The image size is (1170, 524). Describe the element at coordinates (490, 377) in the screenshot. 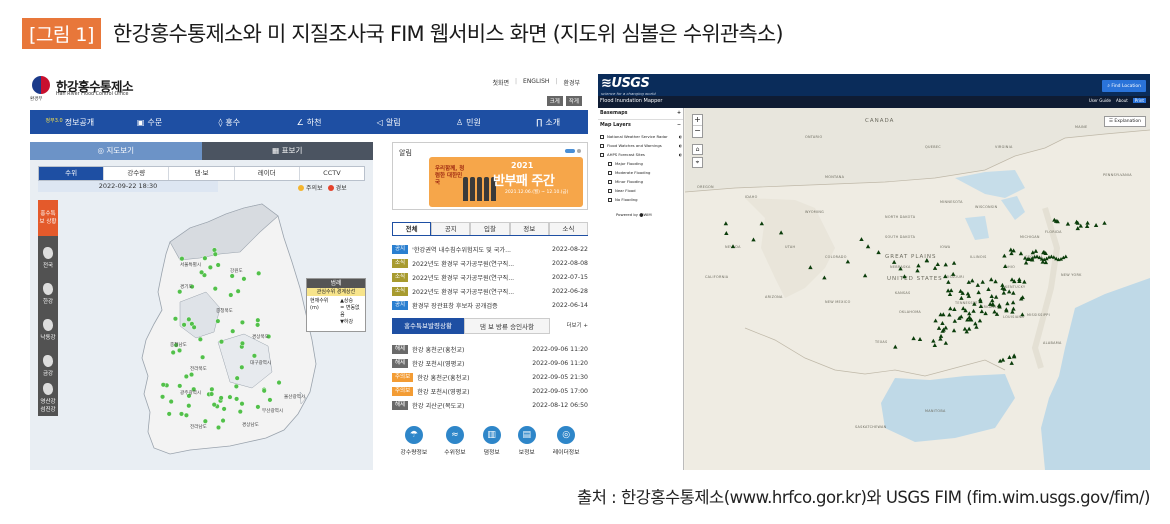

I see `flood-warning-row: 주의보 한강 홍천군(홍천교) 2022-09-05 21:30` at that location.